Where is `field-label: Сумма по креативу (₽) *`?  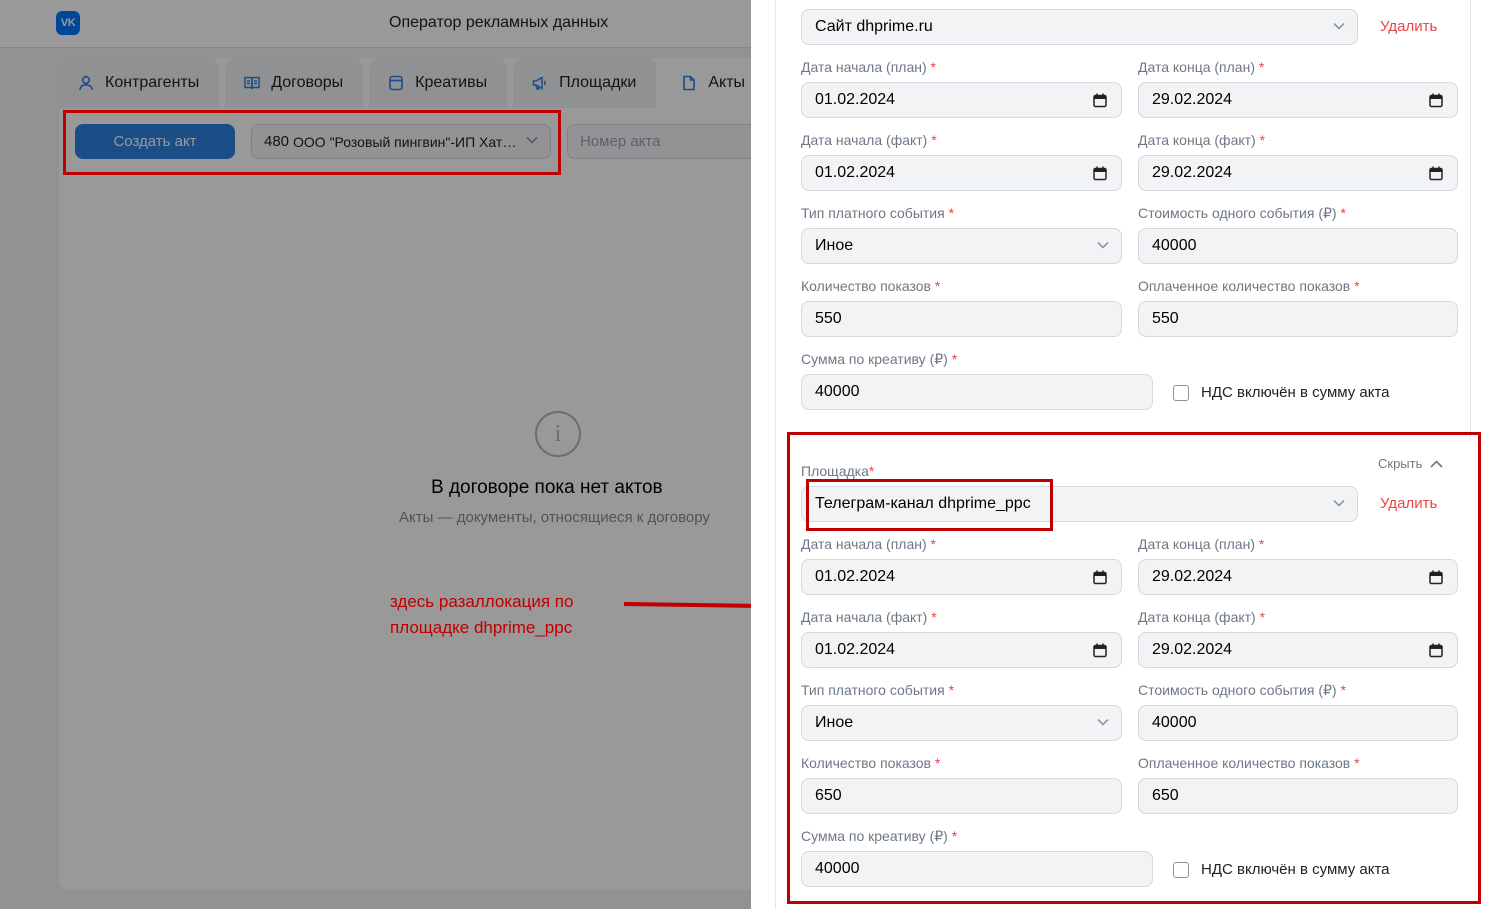
field-label: Сумма по креативу (₽) * is located at coordinates (879, 359).